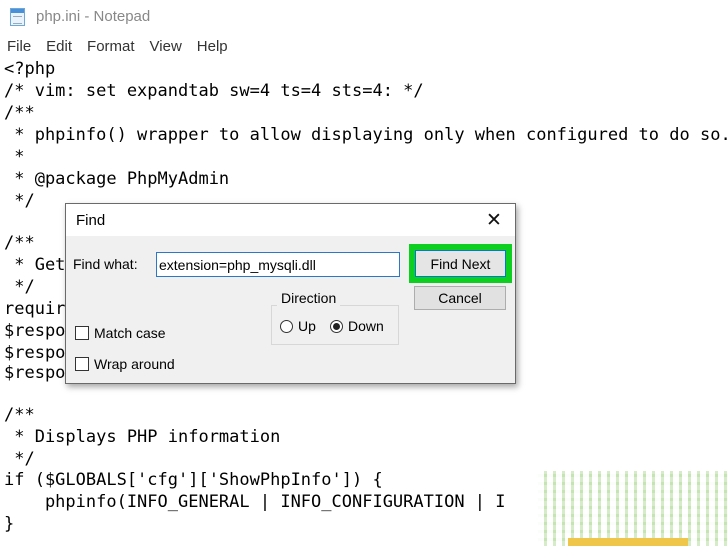  I want to click on menu-file: File, so click(19, 46).